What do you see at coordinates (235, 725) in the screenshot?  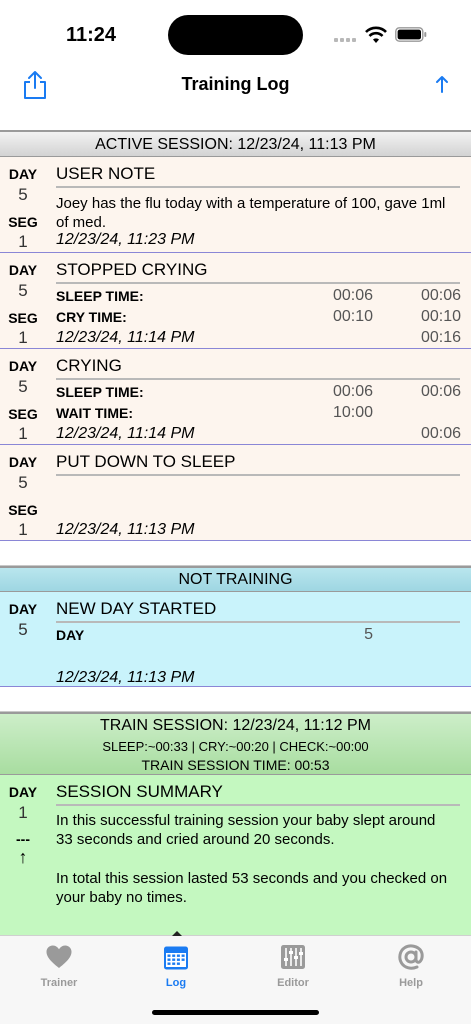 I see `train-session-title: TRAIN SESSION: 12/23/24, 11:12 PM` at bounding box center [235, 725].